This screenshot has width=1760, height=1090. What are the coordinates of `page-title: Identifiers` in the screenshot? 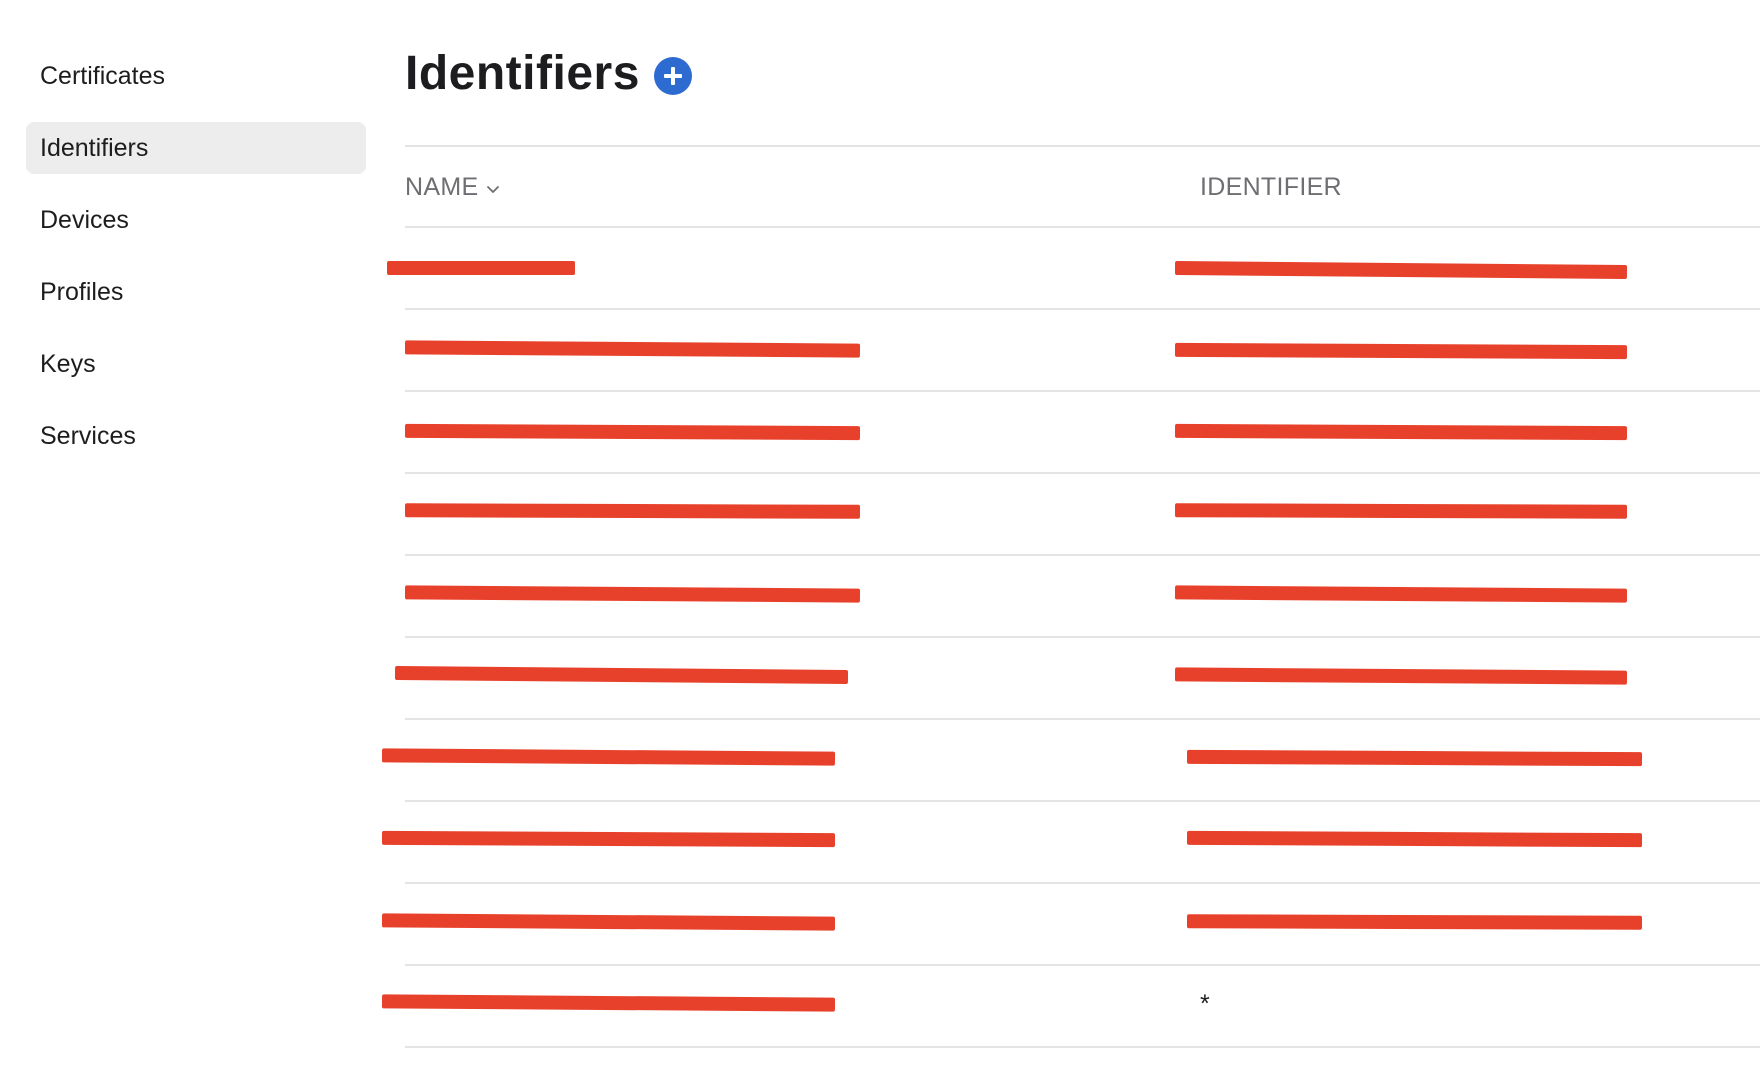 It's located at (522, 73).